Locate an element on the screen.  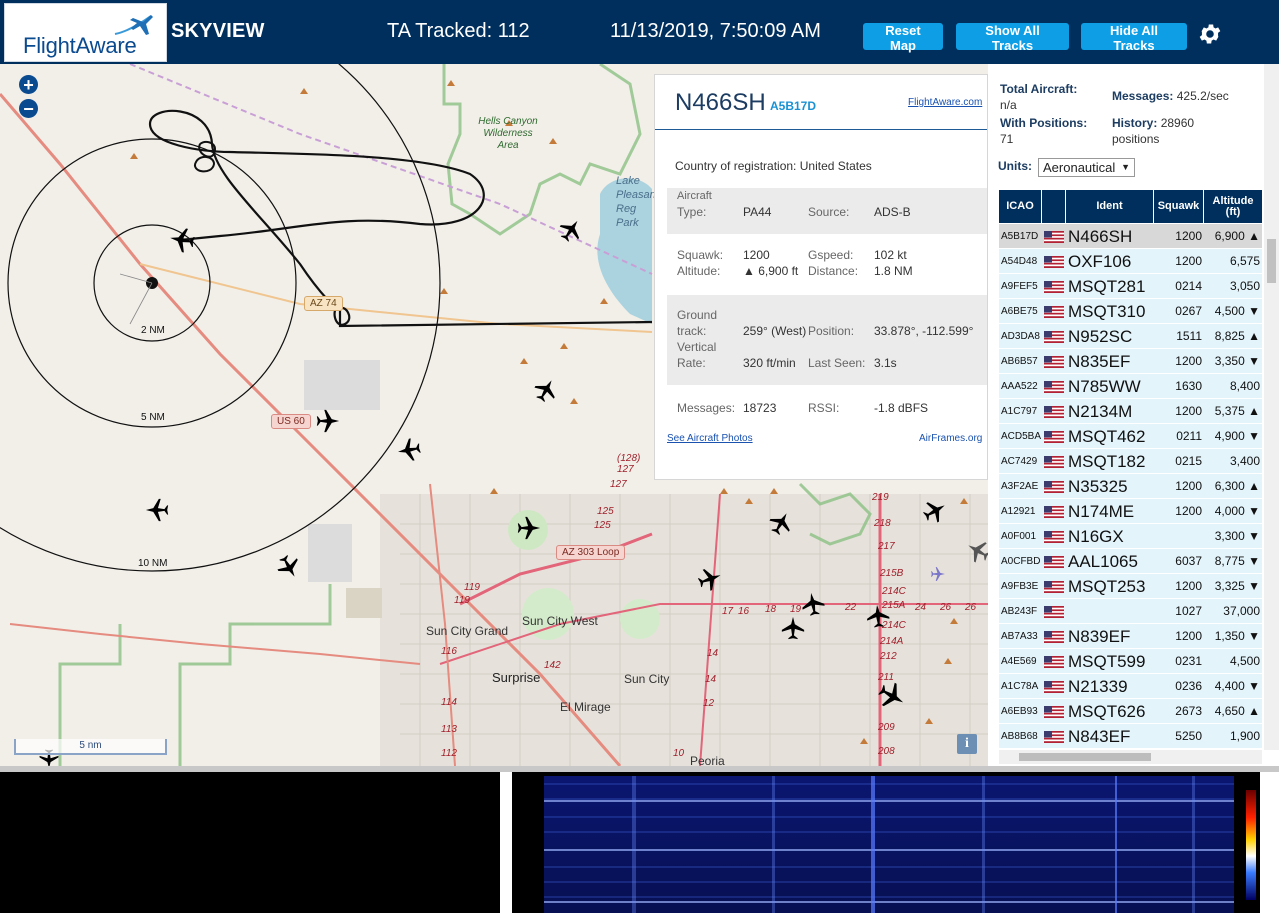
gear-icon is located at coordinates (1210, 34).